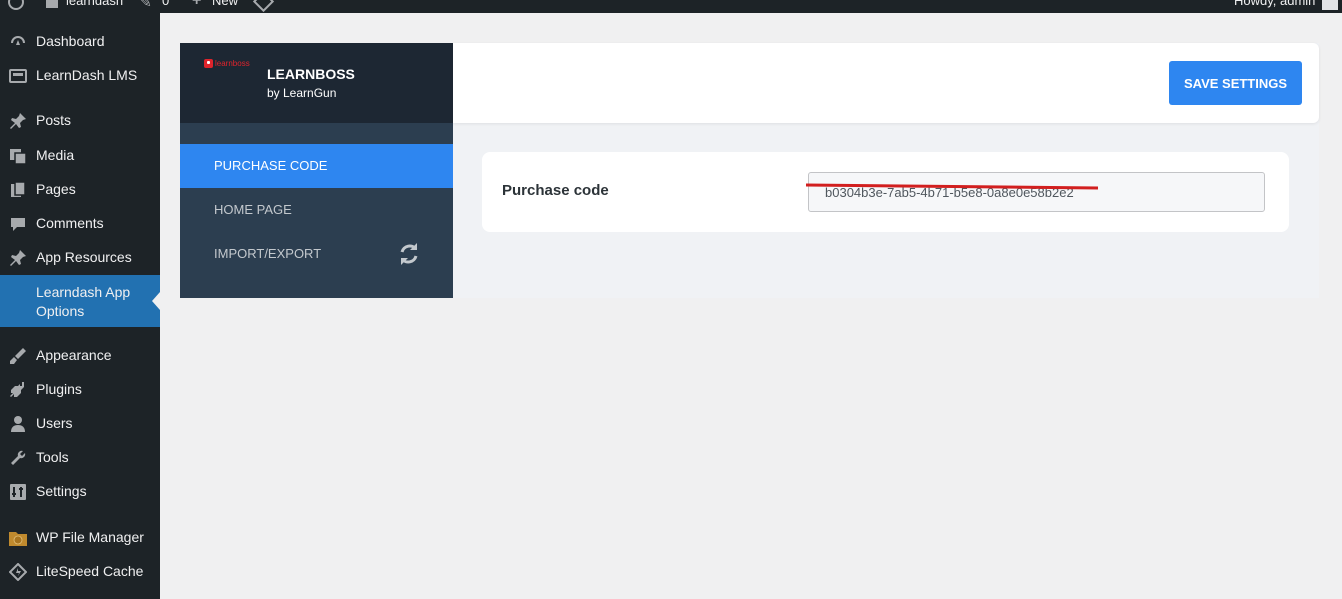 This screenshot has height=599, width=1342. Describe the element at coordinates (302, 93) in the screenshot. I see `plugin-subtitle: by LearnGun` at that location.